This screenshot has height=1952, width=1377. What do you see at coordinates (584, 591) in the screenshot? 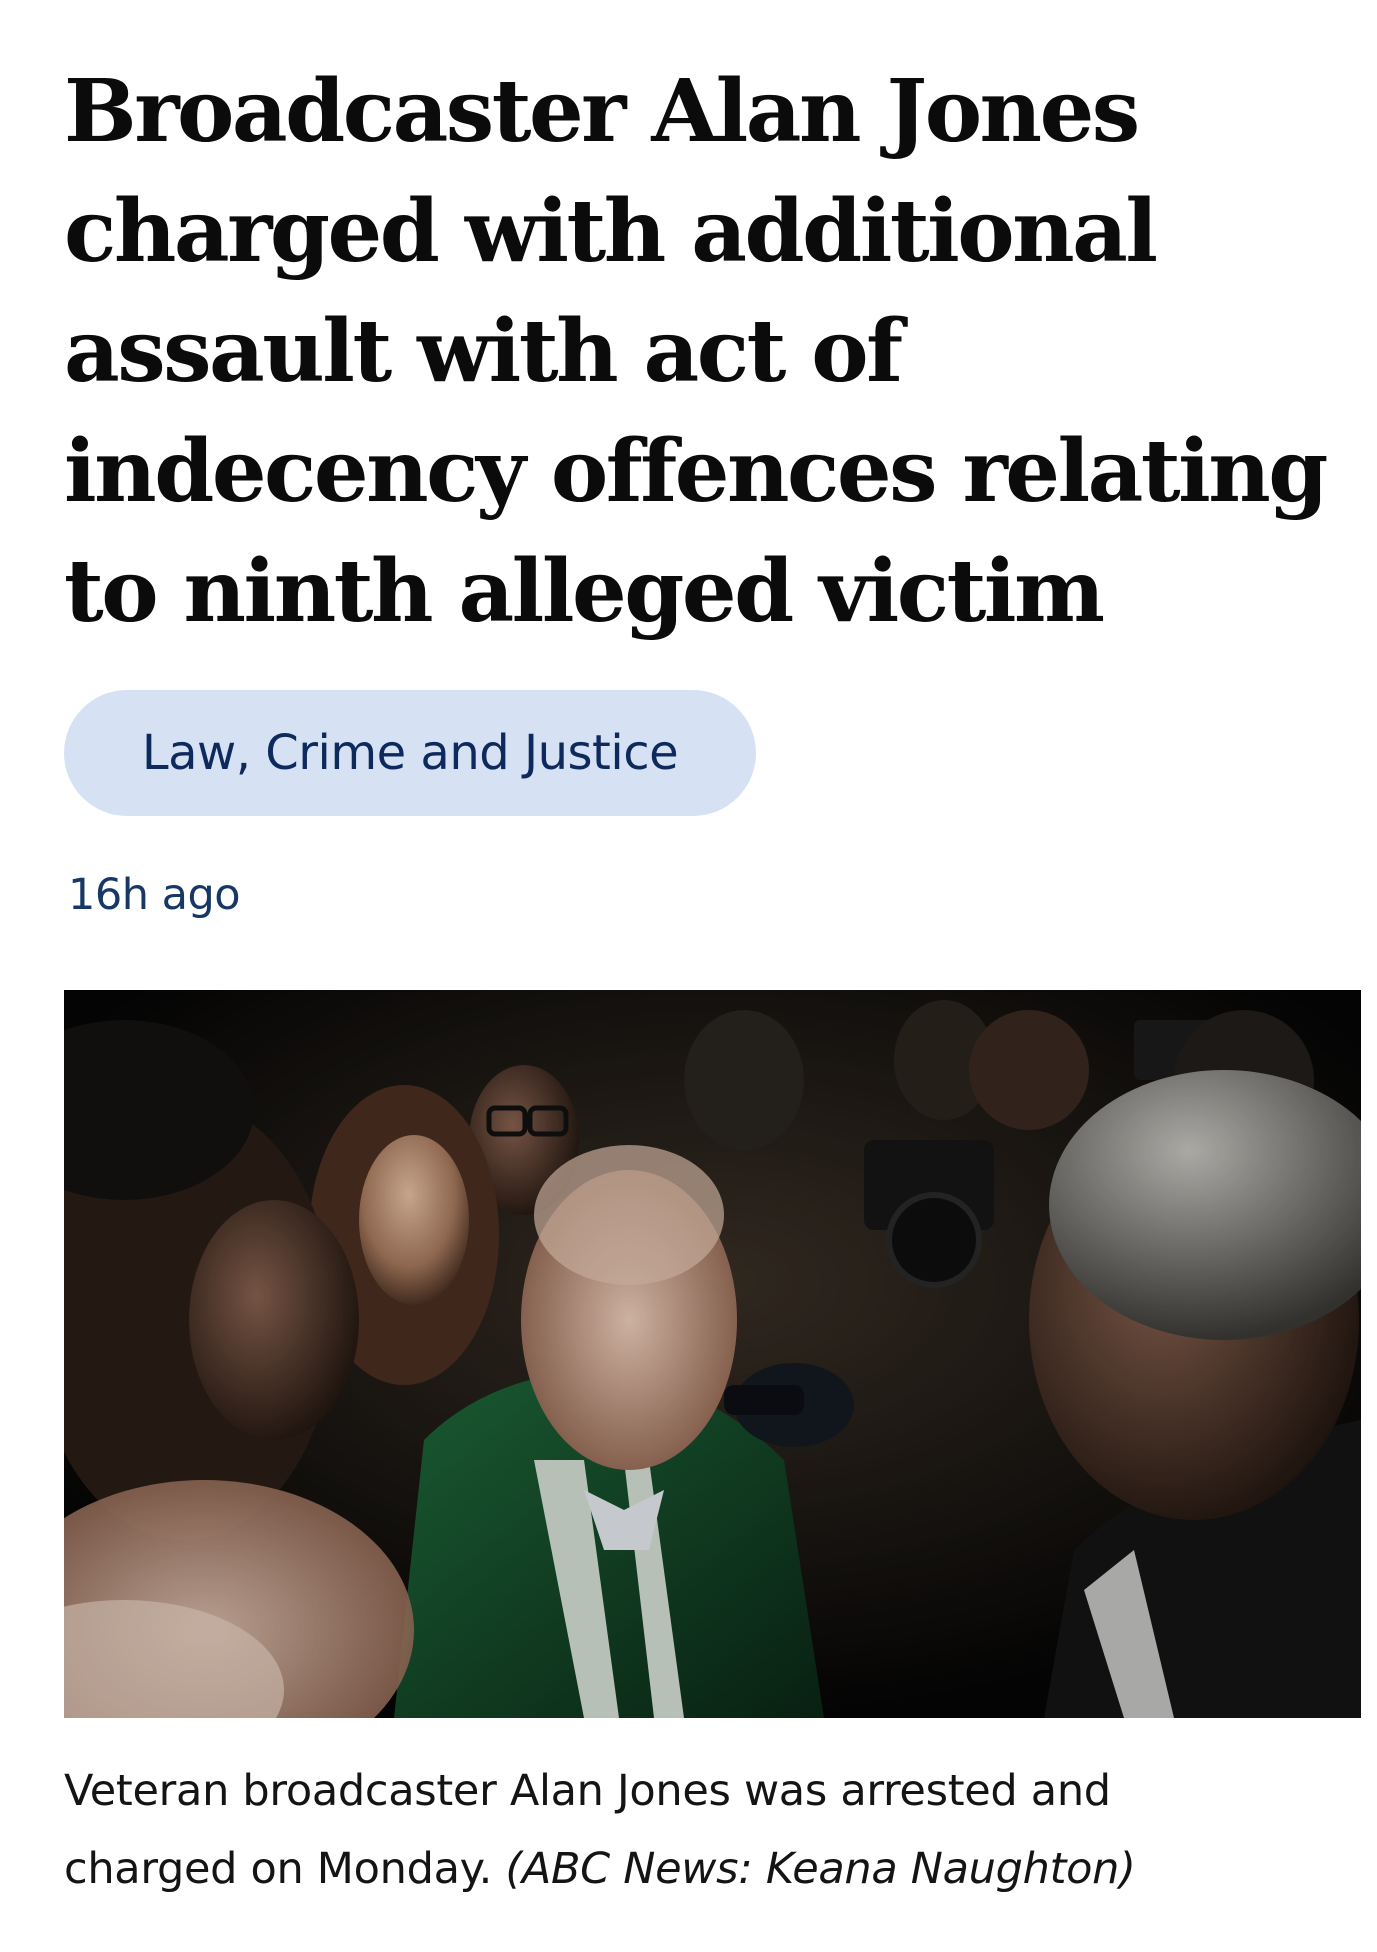
I see `headline-line: to ninth alleged victim` at bounding box center [584, 591].